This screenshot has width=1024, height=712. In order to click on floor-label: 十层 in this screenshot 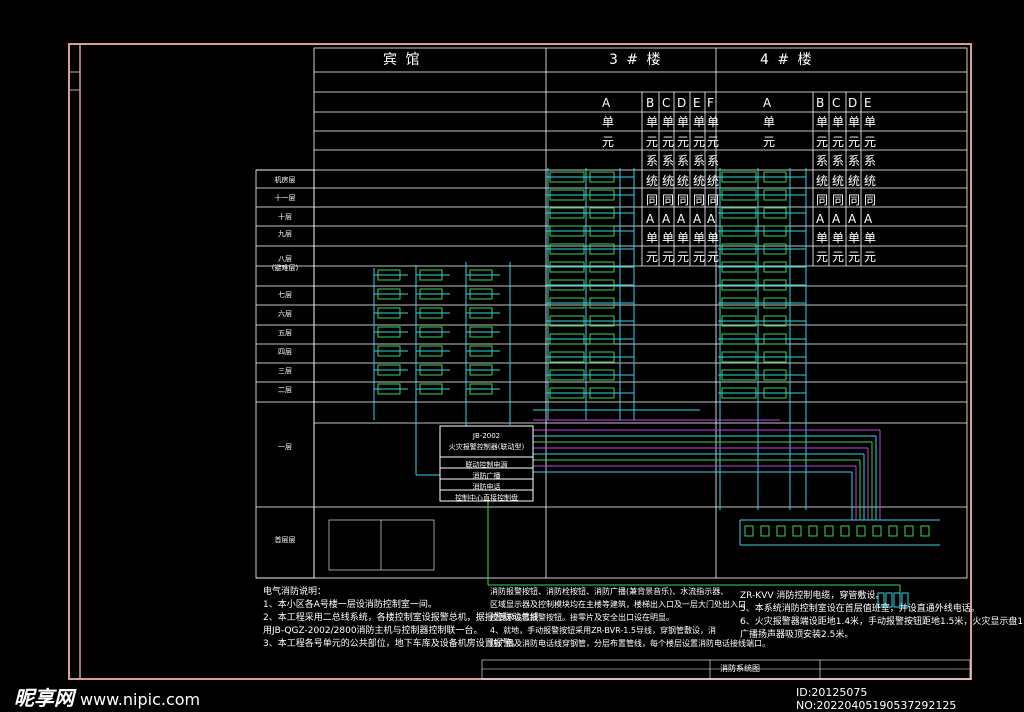, I will do `click(285, 217)`.